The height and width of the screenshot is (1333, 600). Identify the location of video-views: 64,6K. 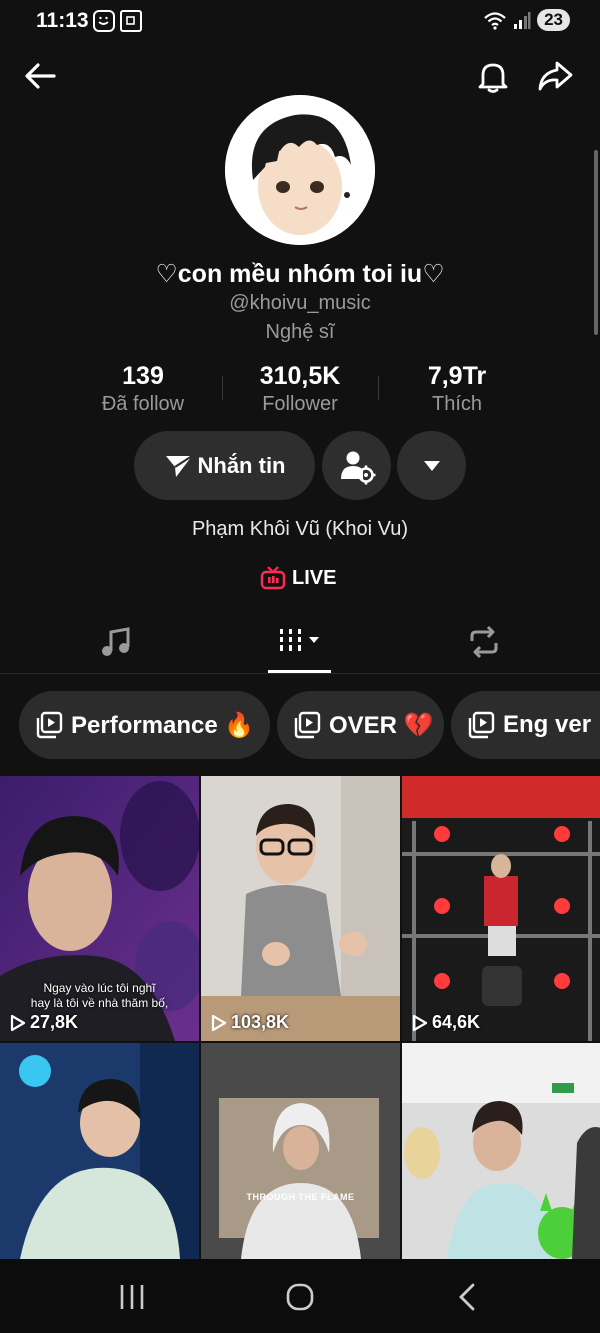
(446, 1022).